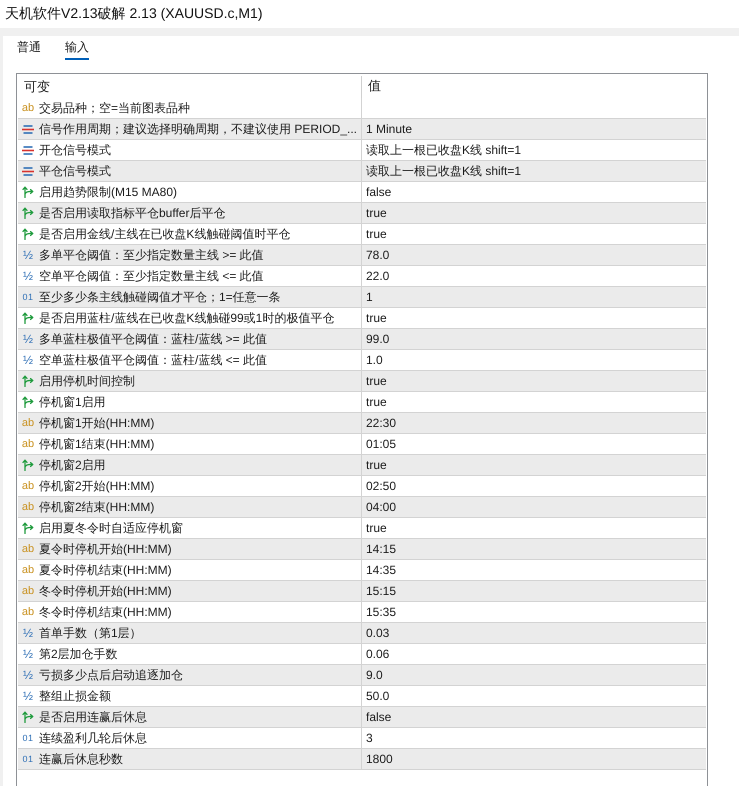 The image size is (739, 786). Describe the element at coordinates (90, 633) in the screenshot. I see `parameter-name: 首单手数（第1层）` at that location.